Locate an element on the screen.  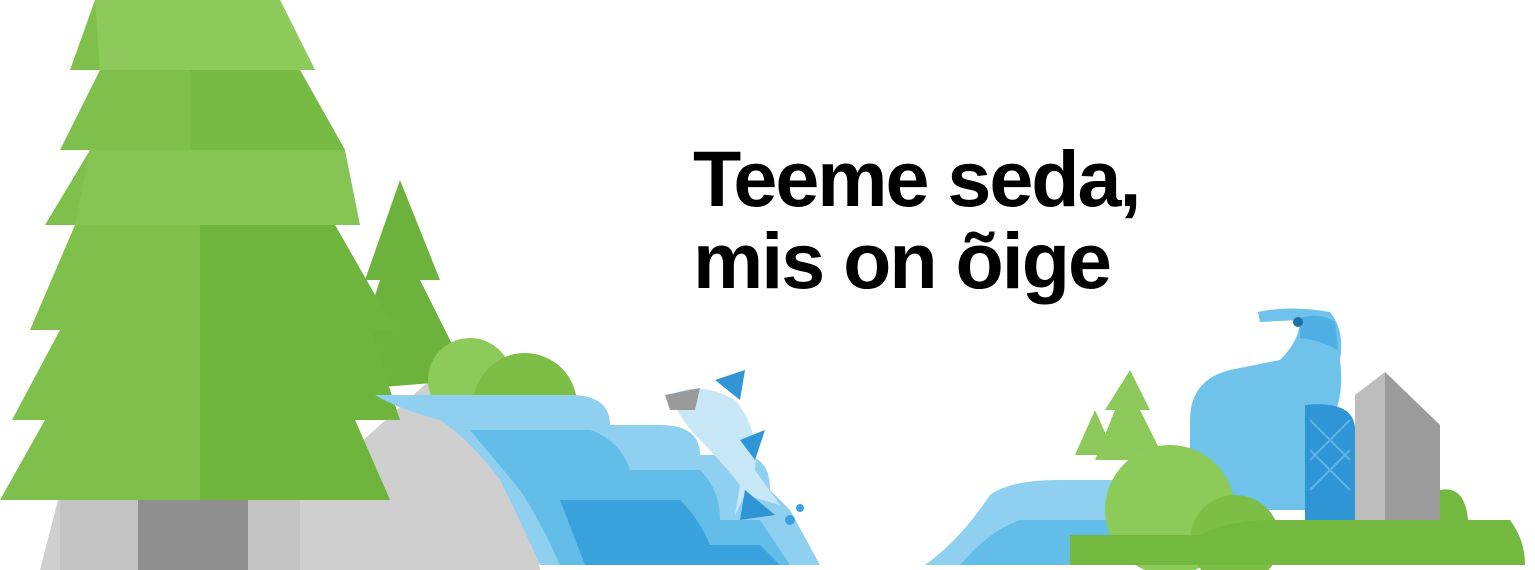
beaver-eye is located at coordinates (1298, 322).